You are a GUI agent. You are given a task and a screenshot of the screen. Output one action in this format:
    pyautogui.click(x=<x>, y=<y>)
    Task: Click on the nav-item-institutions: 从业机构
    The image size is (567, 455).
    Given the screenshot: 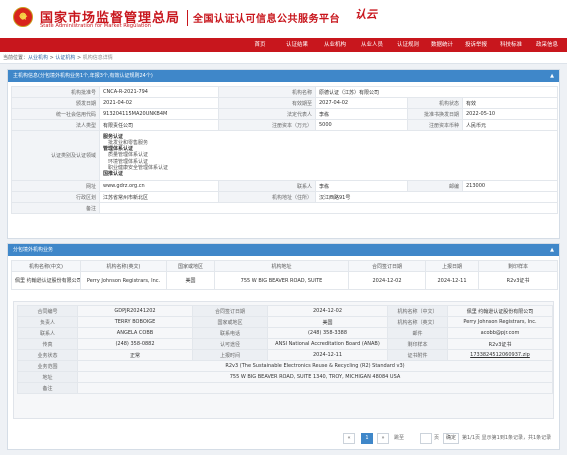 What is the action you would take?
    pyautogui.click(x=335, y=45)
    